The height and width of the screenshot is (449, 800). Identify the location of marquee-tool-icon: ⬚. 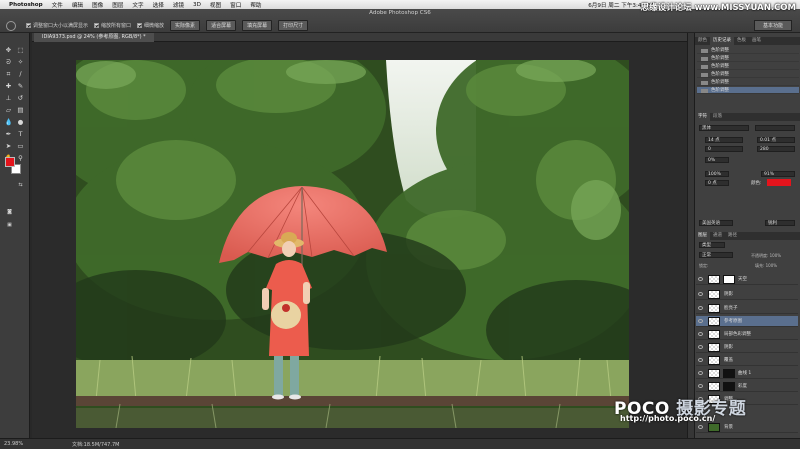
(20, 50).